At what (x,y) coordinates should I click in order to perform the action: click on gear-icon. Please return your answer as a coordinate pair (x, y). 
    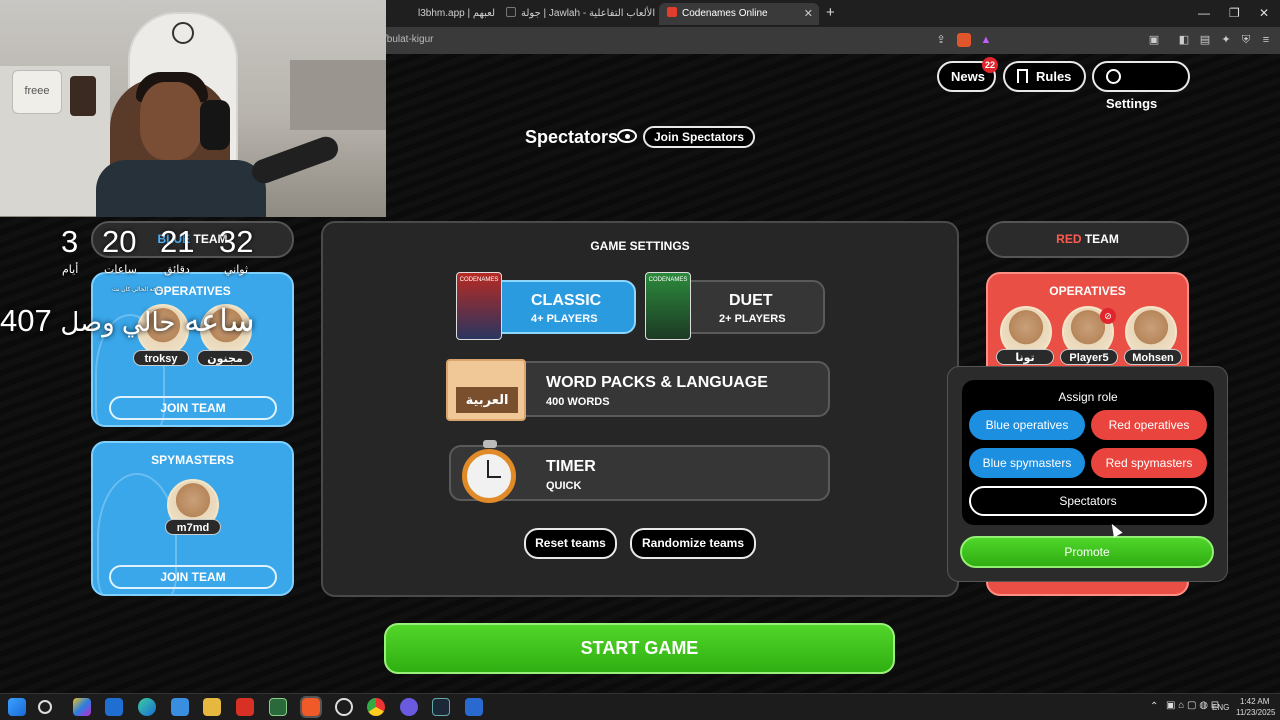
    Looking at the image, I should click on (1113, 76).